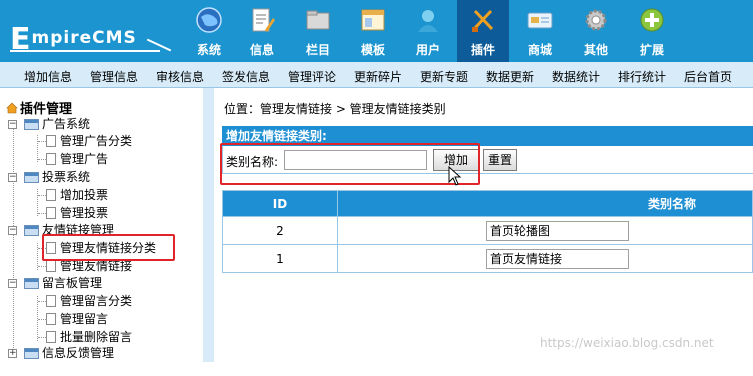 The image size is (753, 376). I want to click on column-id: ID, so click(280, 203).